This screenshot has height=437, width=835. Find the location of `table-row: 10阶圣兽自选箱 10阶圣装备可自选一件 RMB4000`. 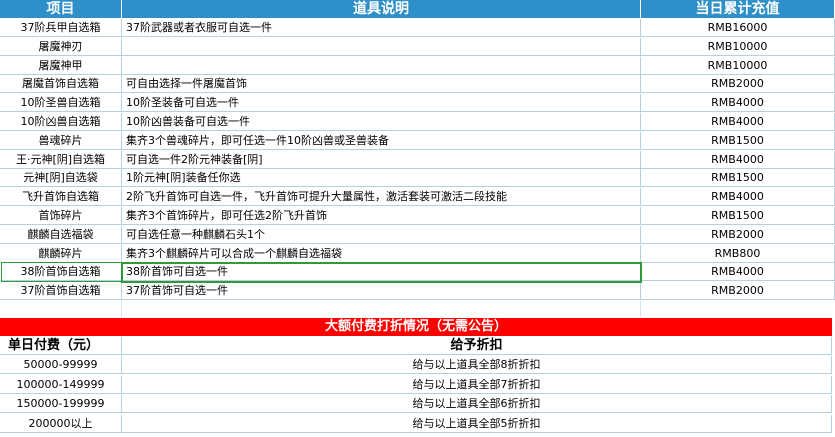

table-row: 10阶圣兽自选箱 10阶圣装备可自选一件 RMB4000 is located at coordinates (417, 103).